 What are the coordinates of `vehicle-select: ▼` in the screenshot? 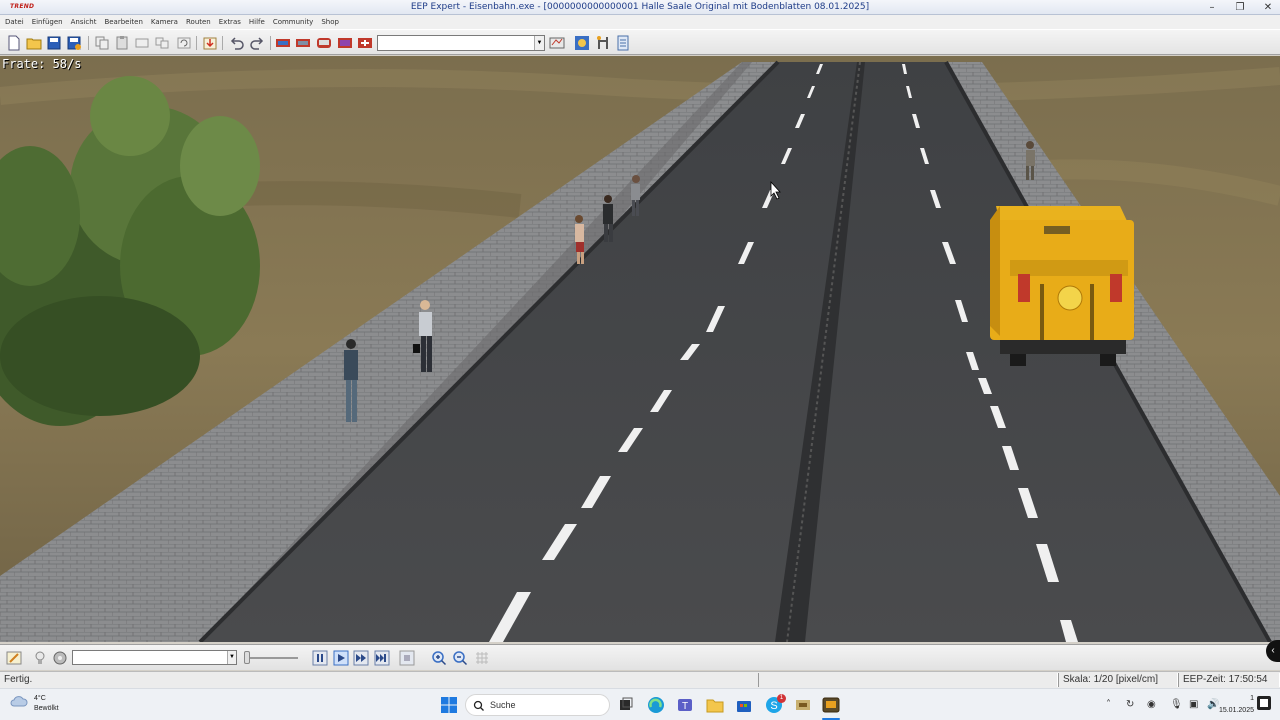 It's located at (154, 657).